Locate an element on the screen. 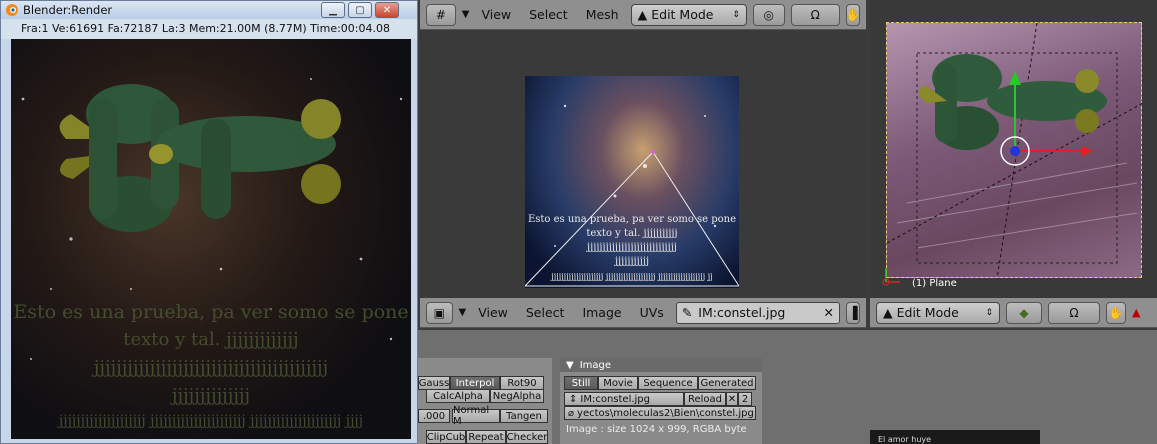  magnet-icon: Ω is located at coordinates (815, 14).